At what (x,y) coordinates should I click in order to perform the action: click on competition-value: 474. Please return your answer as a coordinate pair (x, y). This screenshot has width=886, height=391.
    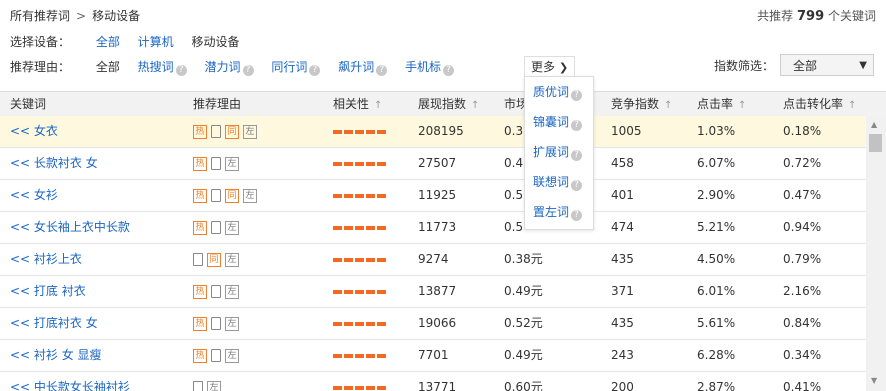
    Looking at the image, I should click on (622, 227).